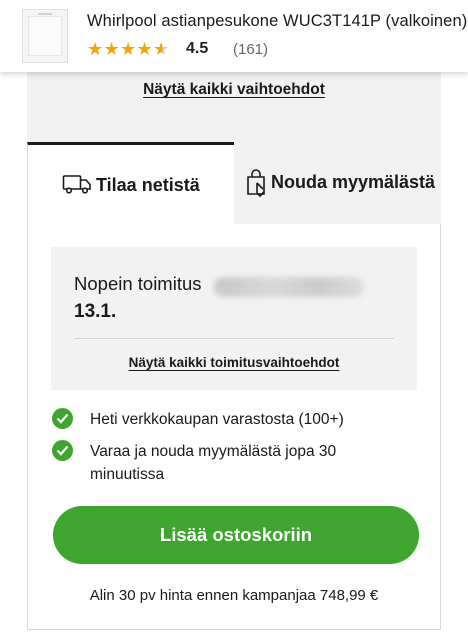  I want to click on product-thumbnail, so click(45, 36).